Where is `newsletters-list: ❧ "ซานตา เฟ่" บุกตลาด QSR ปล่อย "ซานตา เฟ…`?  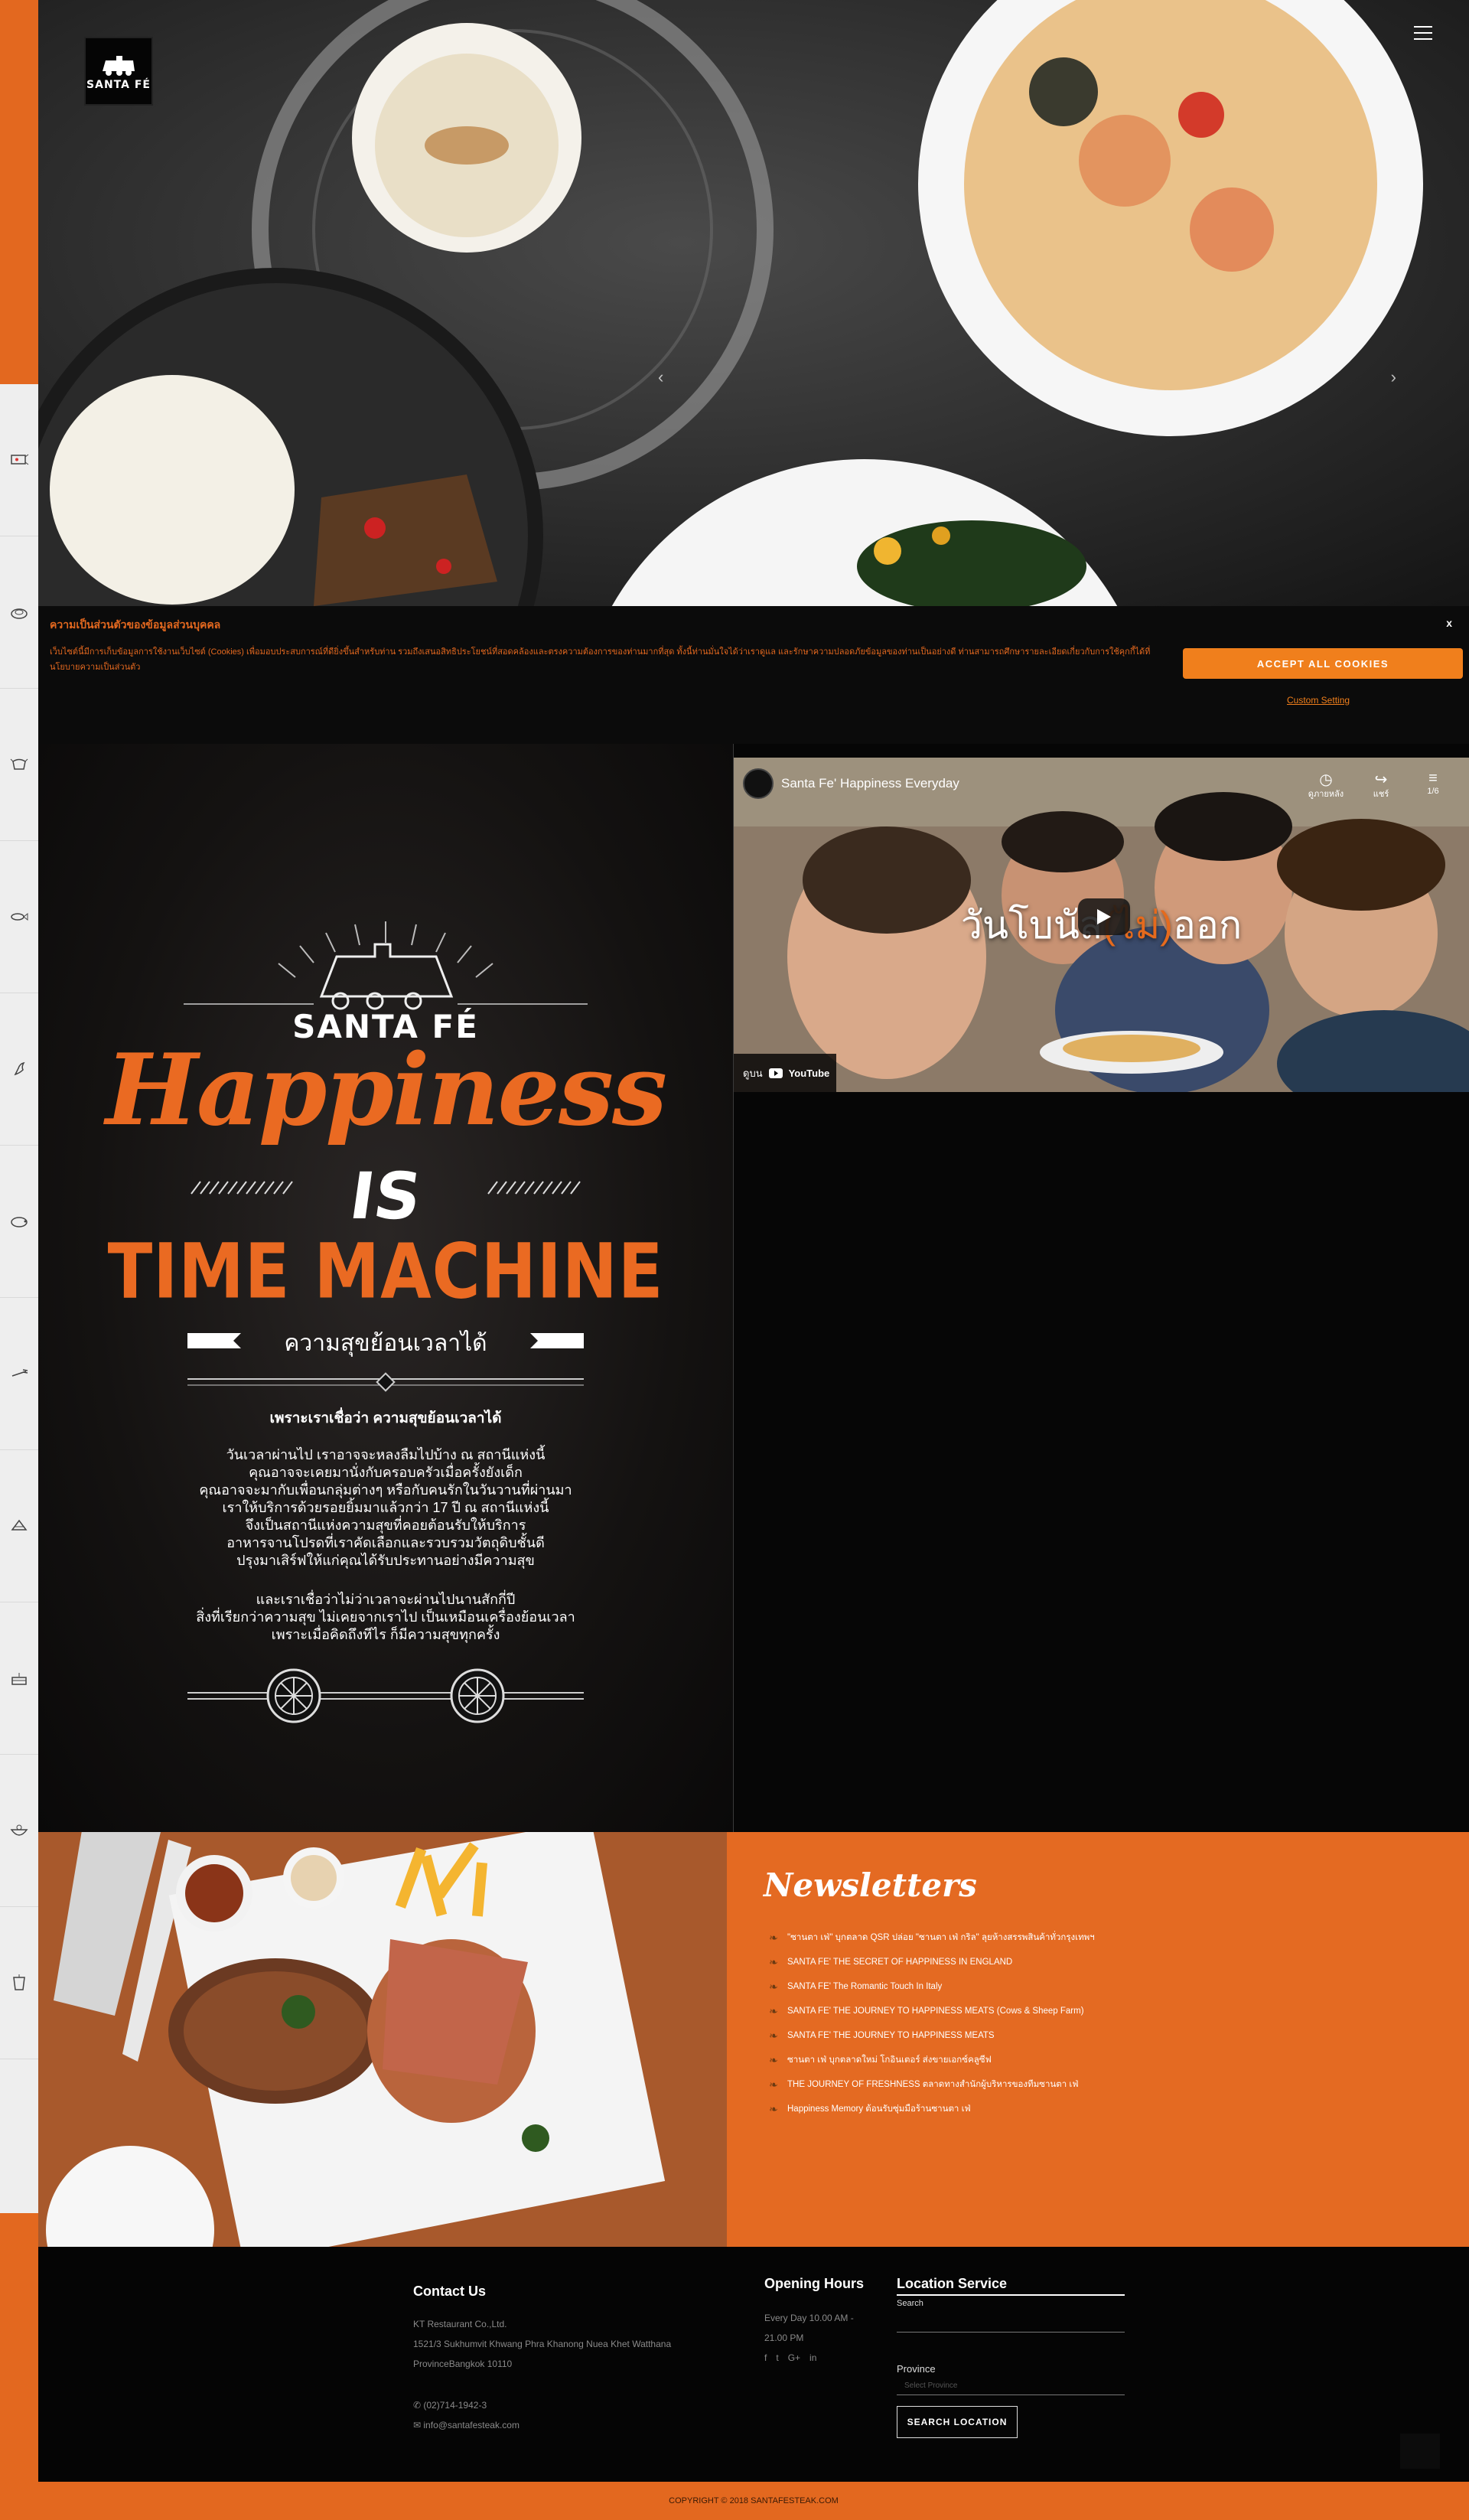 newsletters-list: ❧ "ซานตา เฟ่" บุกตลาด QSR ปล่อย "ซานตา เฟ… is located at coordinates (932, 2023).